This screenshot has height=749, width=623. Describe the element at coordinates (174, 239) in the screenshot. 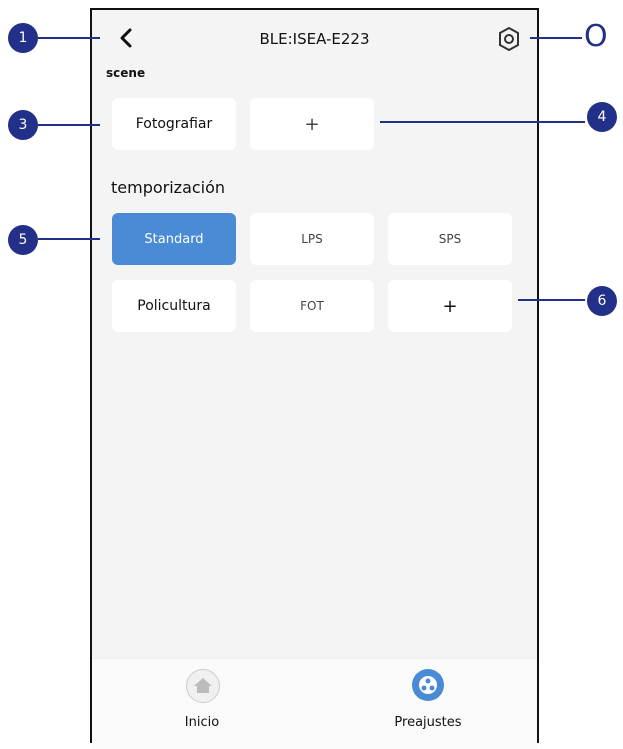

I see `timer-tile-standard: Standard` at that location.